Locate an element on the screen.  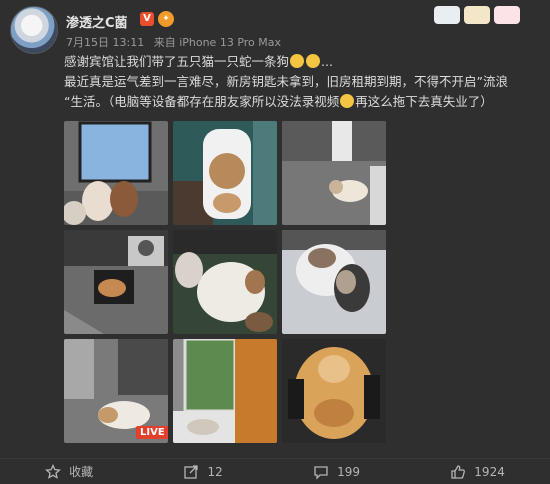
favorite-button: 收藏 is located at coordinates (69, 471).